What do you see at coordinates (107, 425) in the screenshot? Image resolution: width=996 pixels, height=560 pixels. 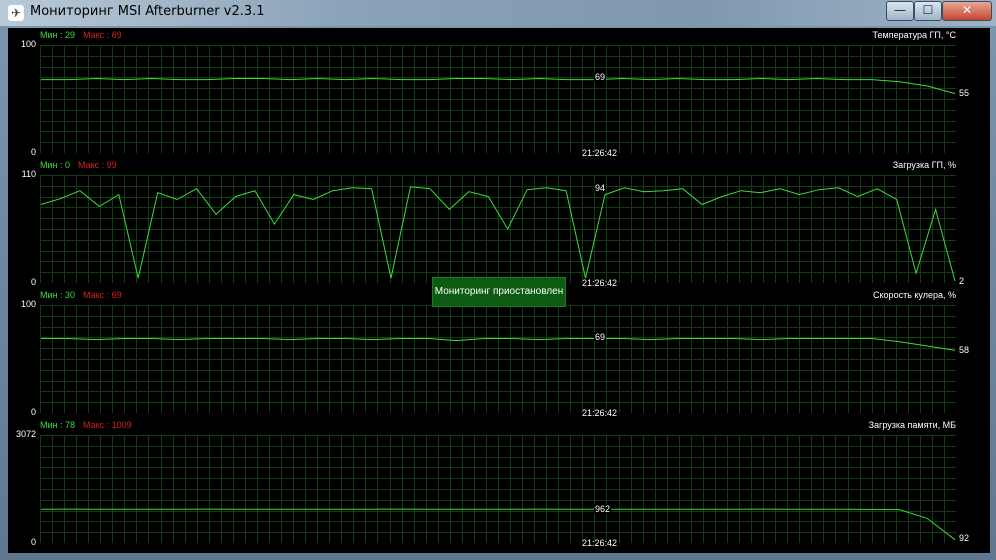 I see `max-label: Макс : 1009` at bounding box center [107, 425].